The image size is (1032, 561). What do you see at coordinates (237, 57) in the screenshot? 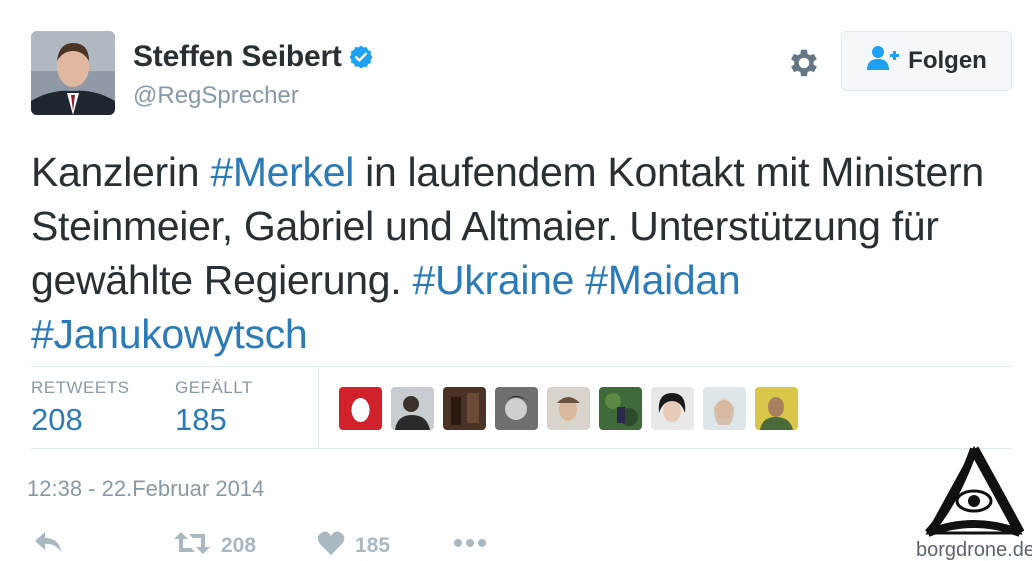
I see `display-name-text: Steffen Seibert` at bounding box center [237, 57].